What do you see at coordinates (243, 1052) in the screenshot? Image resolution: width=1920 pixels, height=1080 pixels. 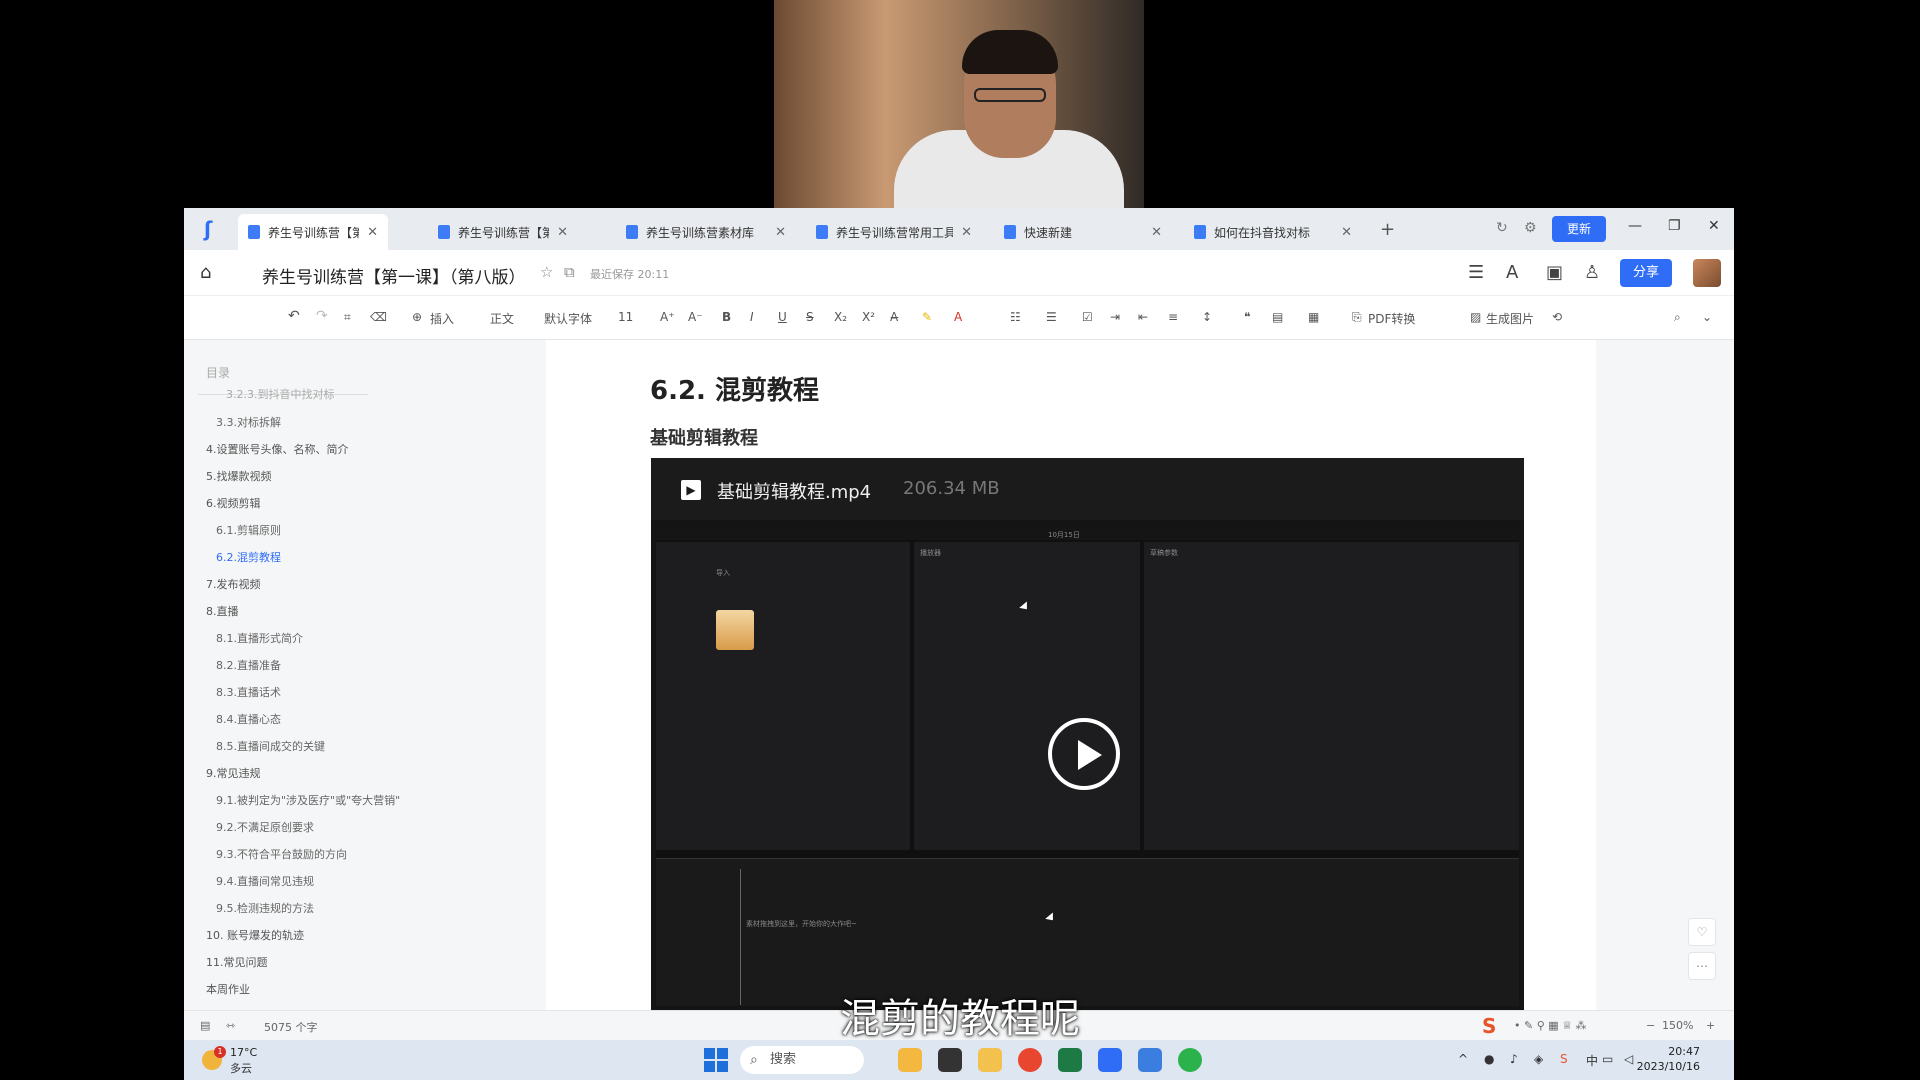 I see `weather-temperature: 17°C` at bounding box center [243, 1052].